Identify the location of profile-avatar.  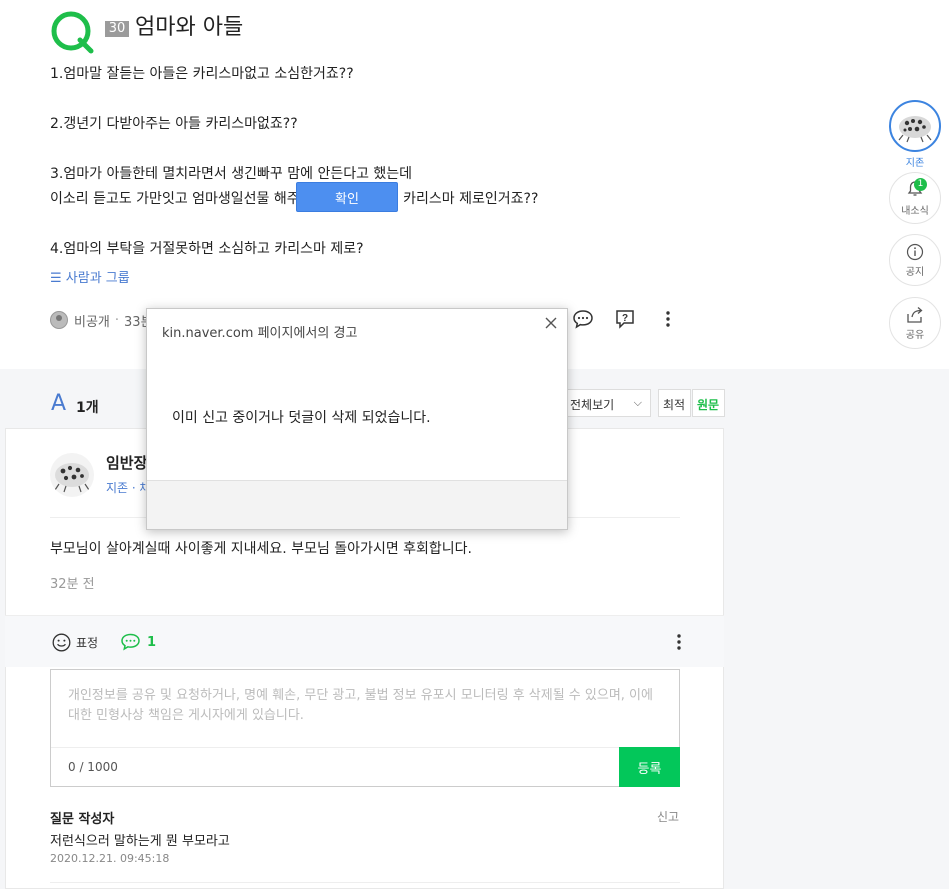
(915, 126).